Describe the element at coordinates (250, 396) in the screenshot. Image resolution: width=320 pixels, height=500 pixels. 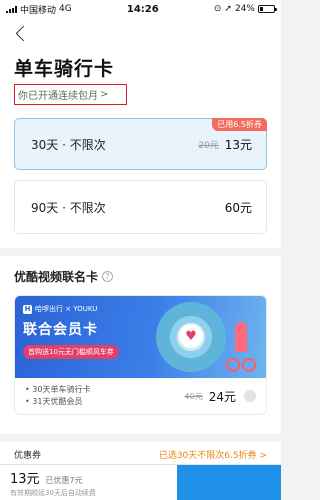
I see `select-radio` at that location.